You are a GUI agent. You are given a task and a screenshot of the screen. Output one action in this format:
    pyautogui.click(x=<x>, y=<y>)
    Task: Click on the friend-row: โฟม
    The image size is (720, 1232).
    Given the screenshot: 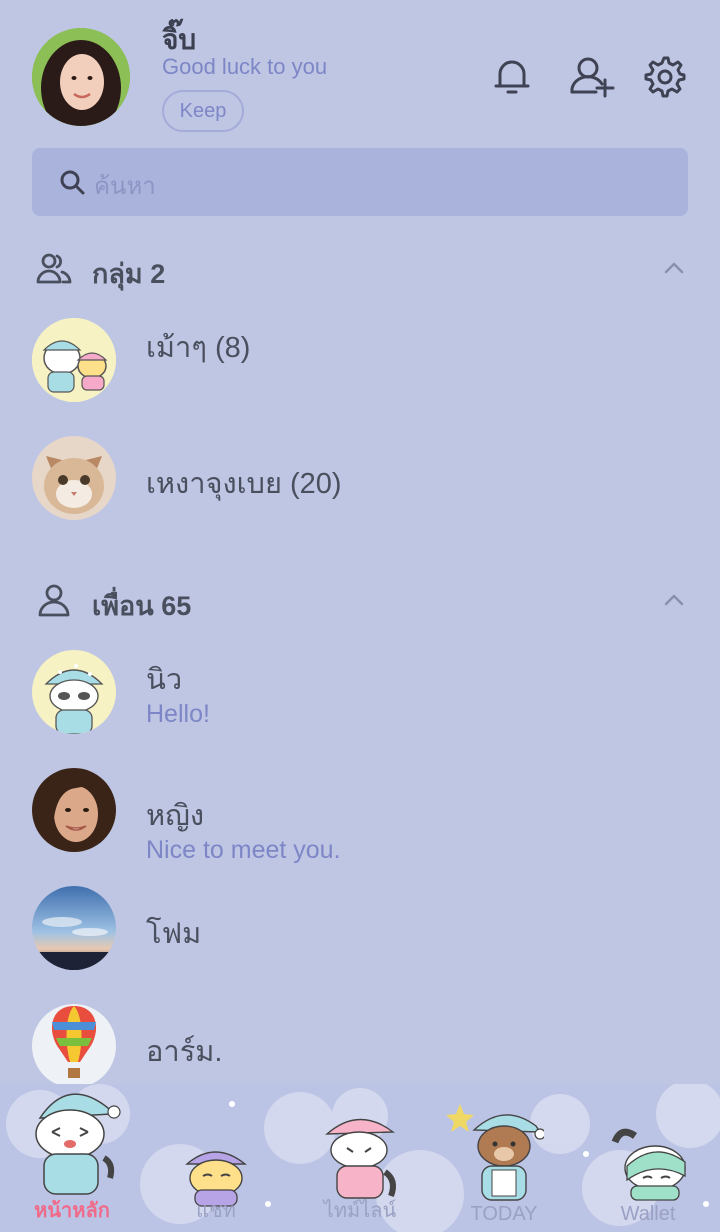 What is the action you would take?
    pyautogui.click(x=360, y=946)
    